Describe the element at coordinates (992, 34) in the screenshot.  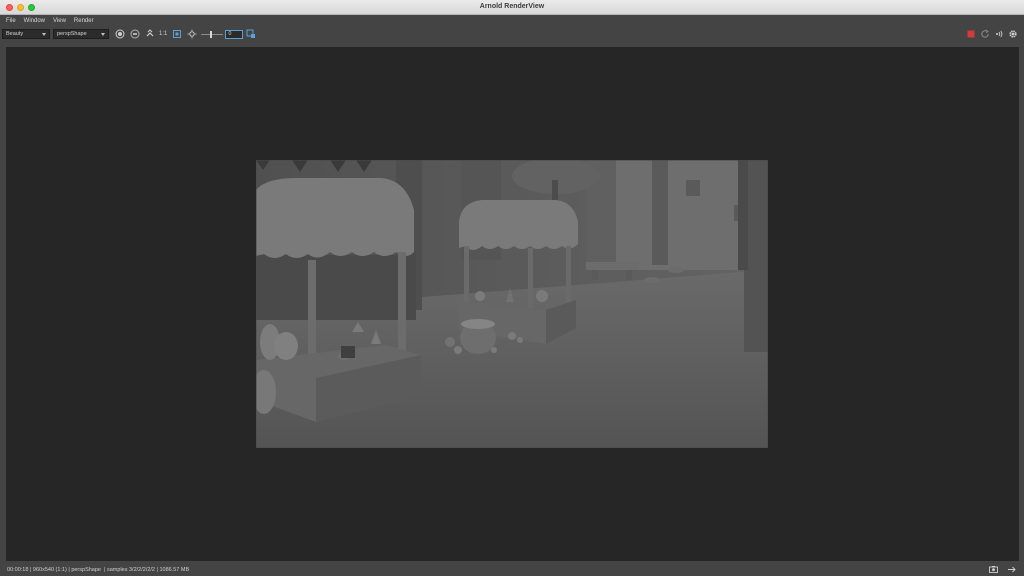
I see `toolbar-right` at that location.